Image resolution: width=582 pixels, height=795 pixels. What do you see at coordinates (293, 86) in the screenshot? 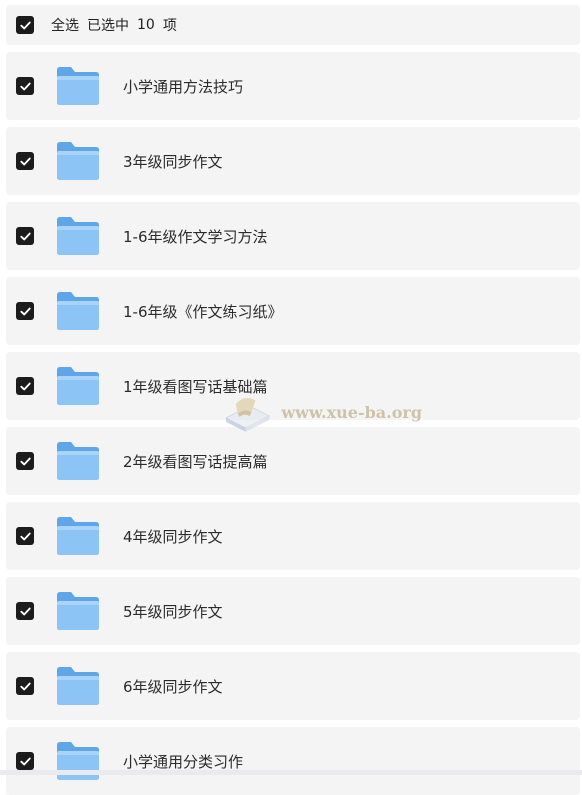
I see `folder-row: 小学通用方法技巧` at bounding box center [293, 86].